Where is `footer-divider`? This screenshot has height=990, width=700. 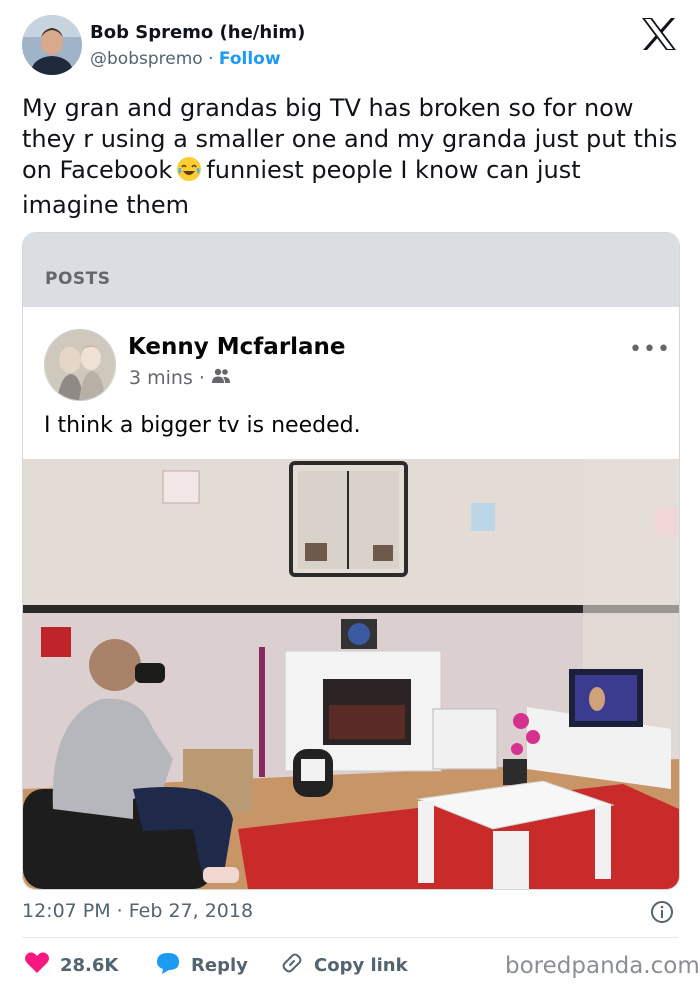
footer-divider is located at coordinates (350, 937).